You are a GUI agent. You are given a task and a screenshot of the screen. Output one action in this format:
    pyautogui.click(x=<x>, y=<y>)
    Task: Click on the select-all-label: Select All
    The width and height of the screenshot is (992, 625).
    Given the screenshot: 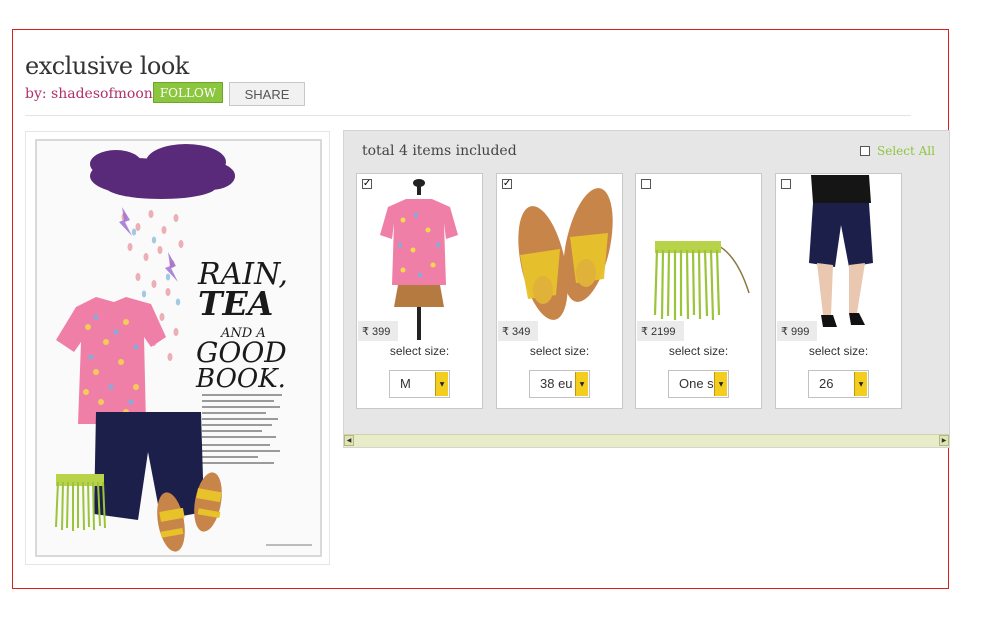 What is the action you would take?
    pyautogui.click(x=906, y=151)
    